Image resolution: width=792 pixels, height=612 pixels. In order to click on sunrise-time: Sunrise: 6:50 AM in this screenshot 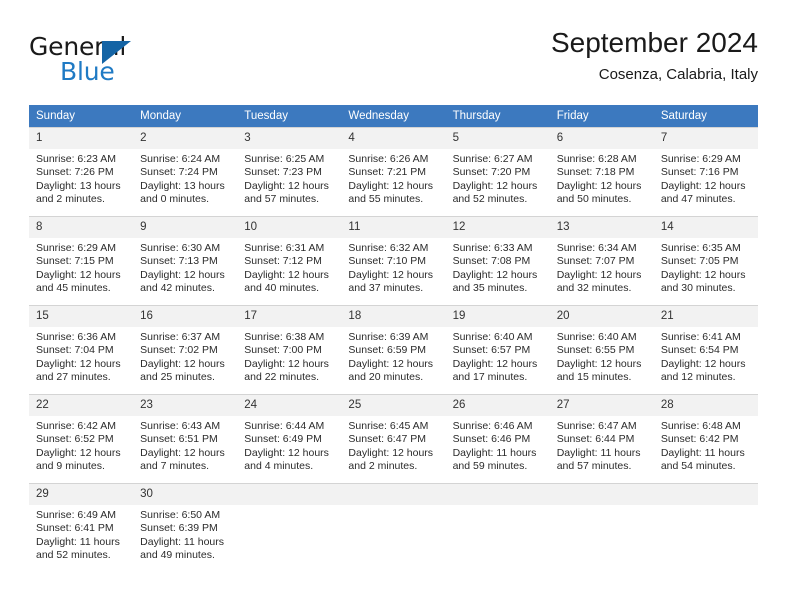, I will do `click(180, 515)`.